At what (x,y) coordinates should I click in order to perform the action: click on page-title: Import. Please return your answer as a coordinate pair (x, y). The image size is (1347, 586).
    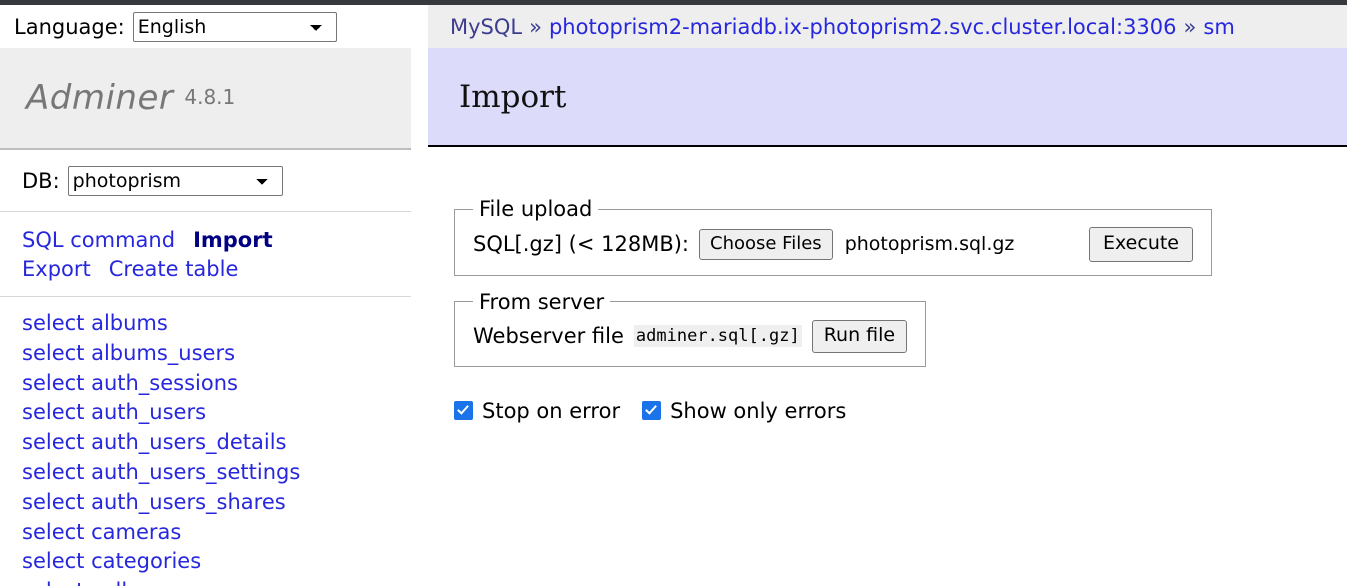
    Looking at the image, I should click on (887, 97).